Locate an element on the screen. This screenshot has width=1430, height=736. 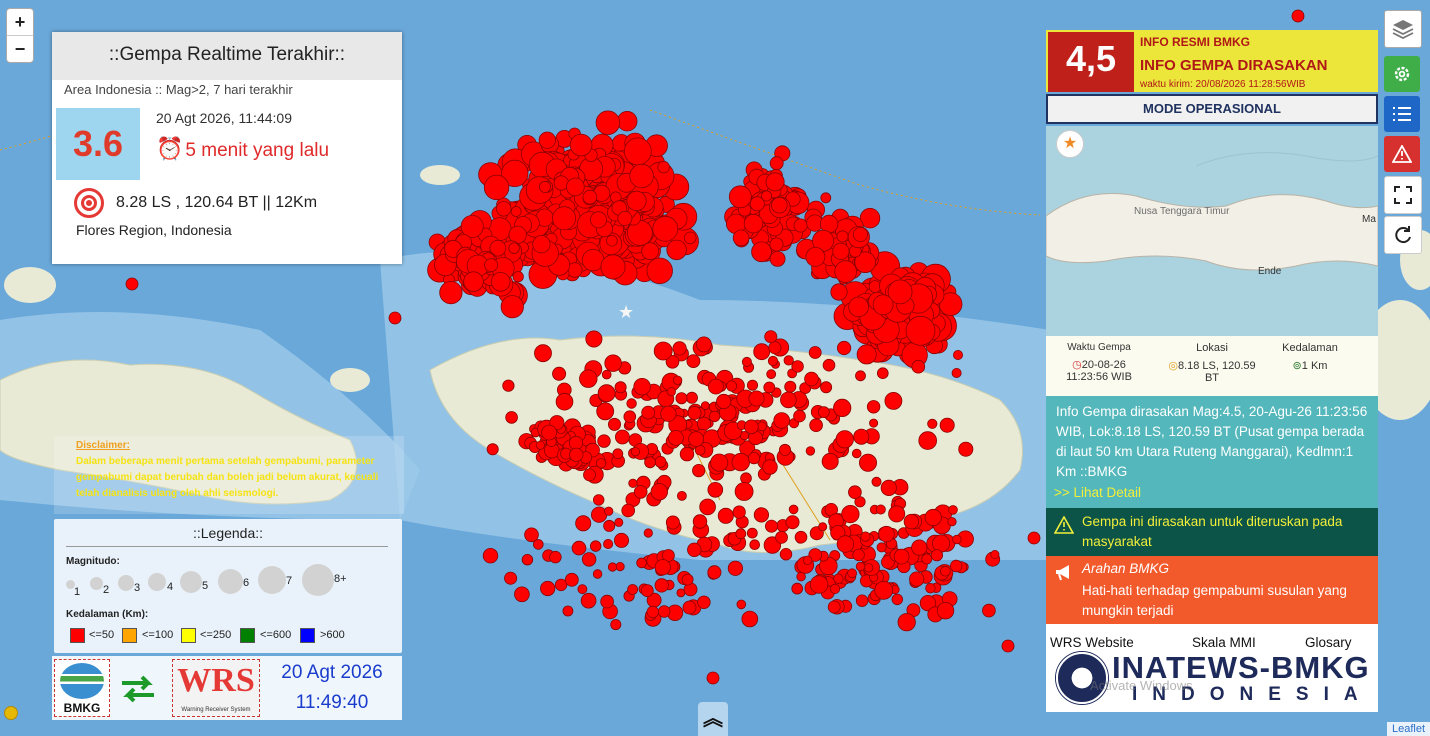
fullscreen-icon is located at coordinates (1403, 195).